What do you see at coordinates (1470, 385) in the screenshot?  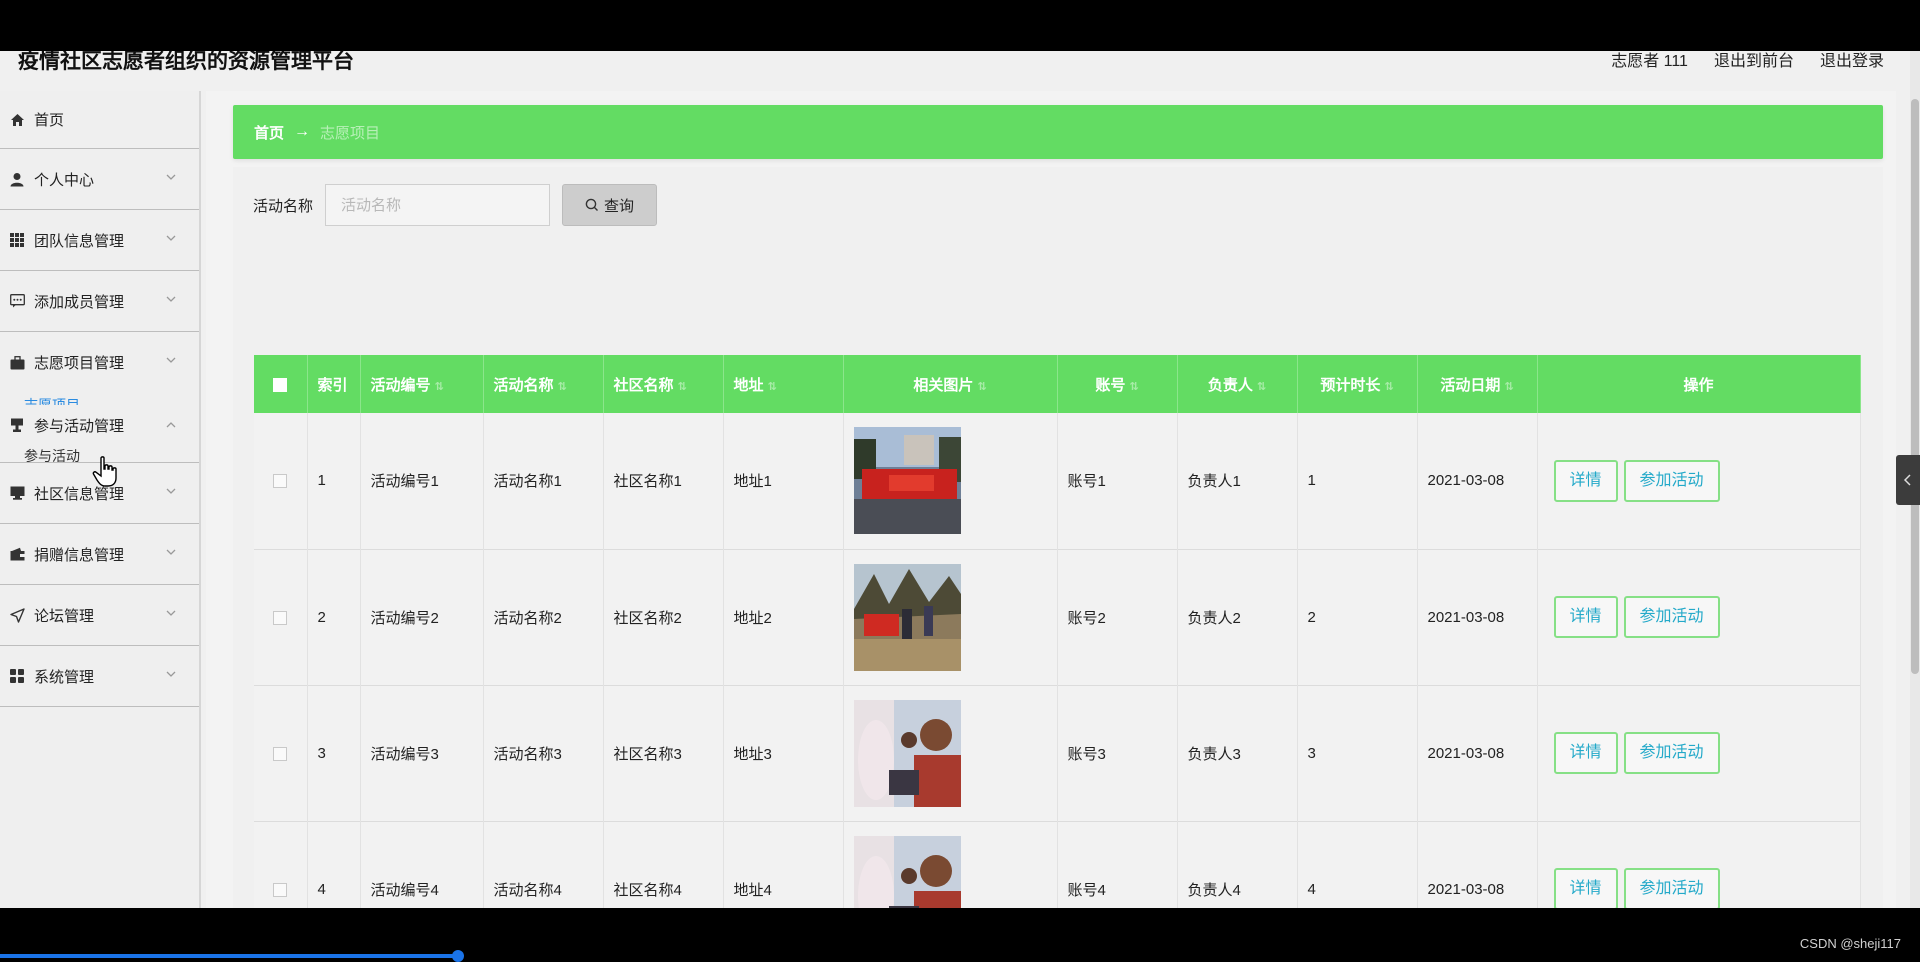 I see `col-header-label: 活动日期` at bounding box center [1470, 385].